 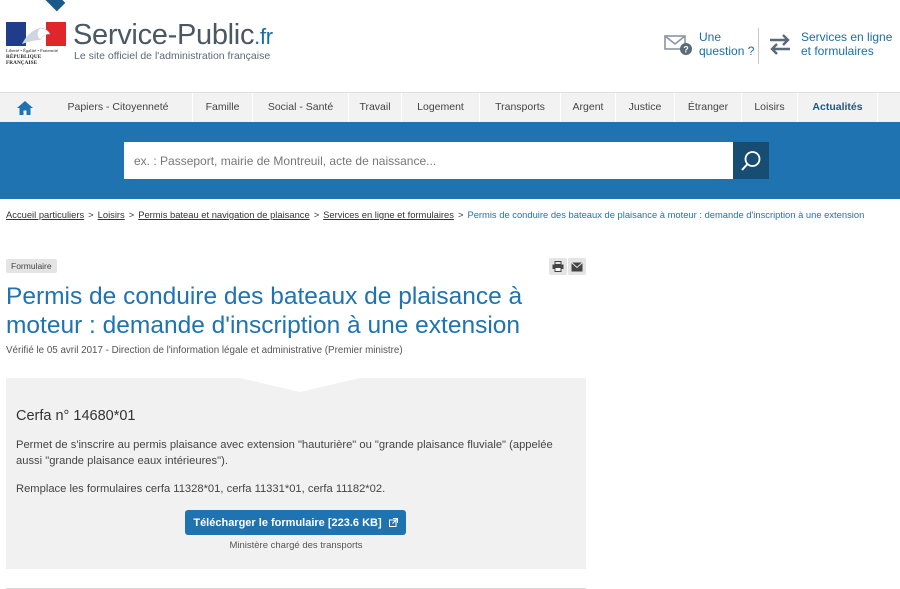 I want to click on nav-item-travail: Travail, so click(x=375, y=107).